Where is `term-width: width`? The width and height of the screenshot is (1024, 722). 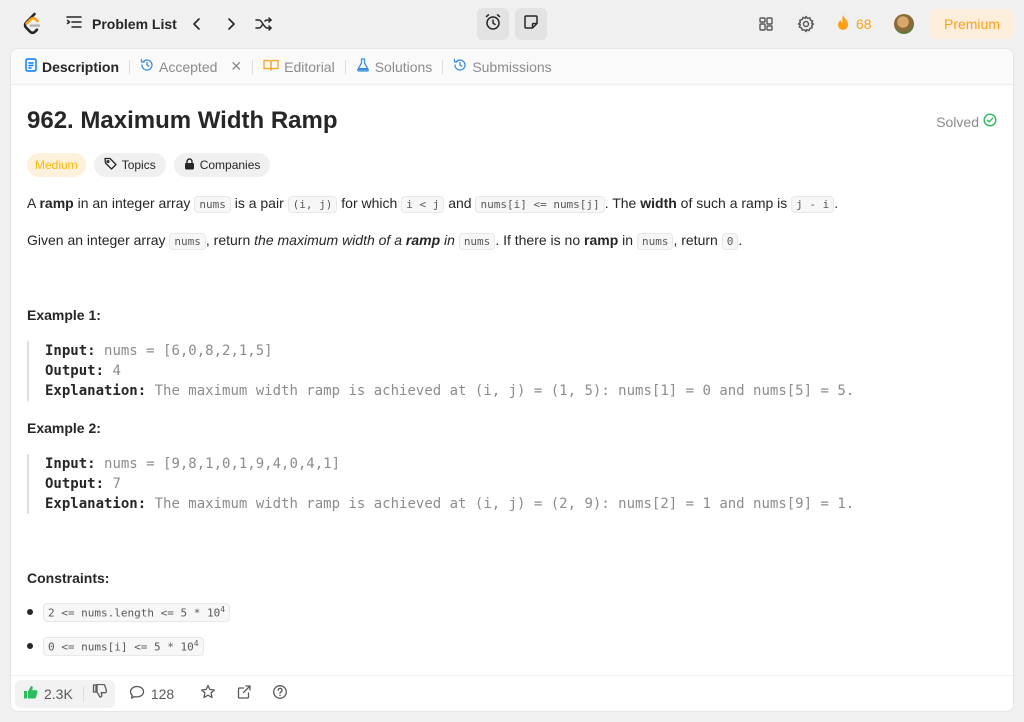
term-width: width is located at coordinates (658, 203).